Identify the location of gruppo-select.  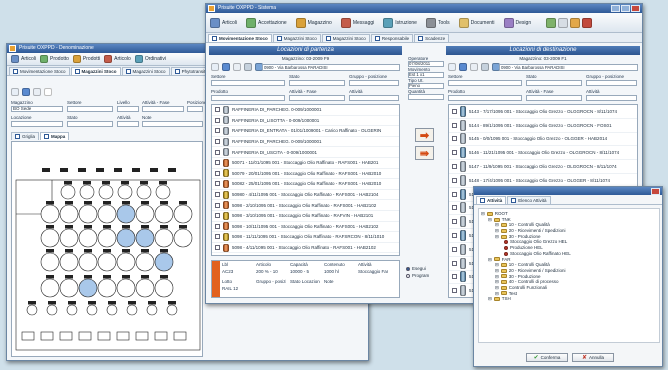
(611, 83).